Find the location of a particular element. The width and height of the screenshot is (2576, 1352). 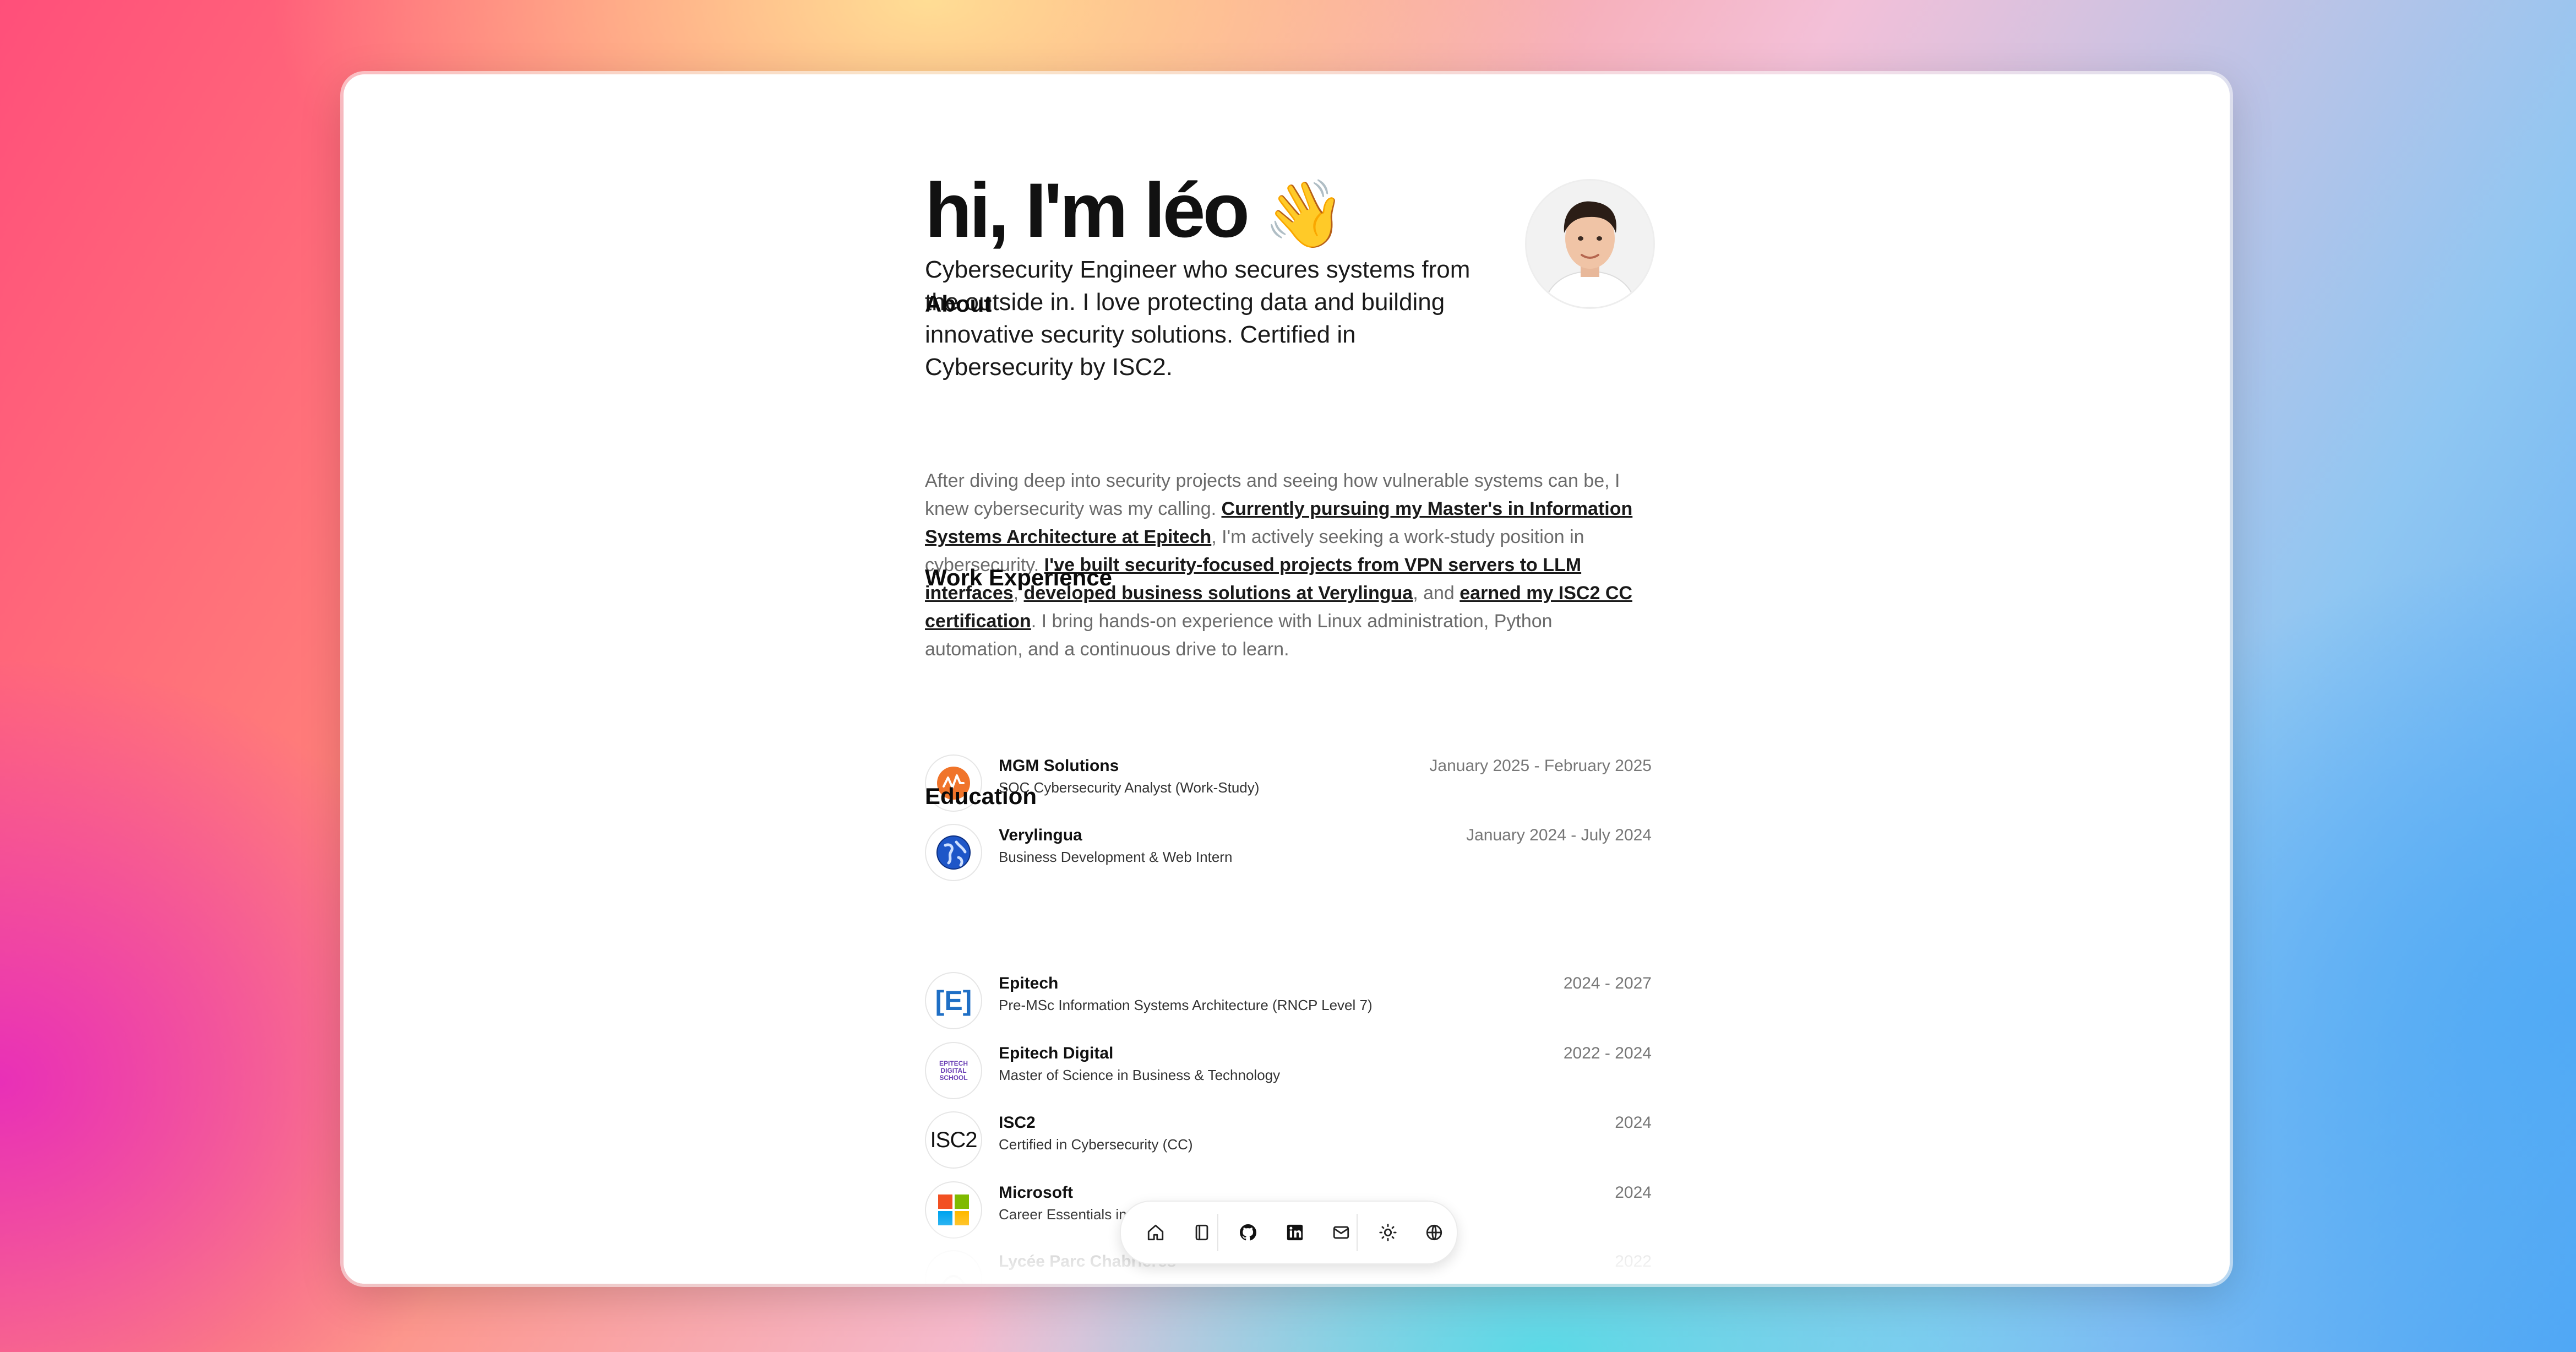

item-date: January 2025 - February 2025 is located at coordinates (1540, 766).